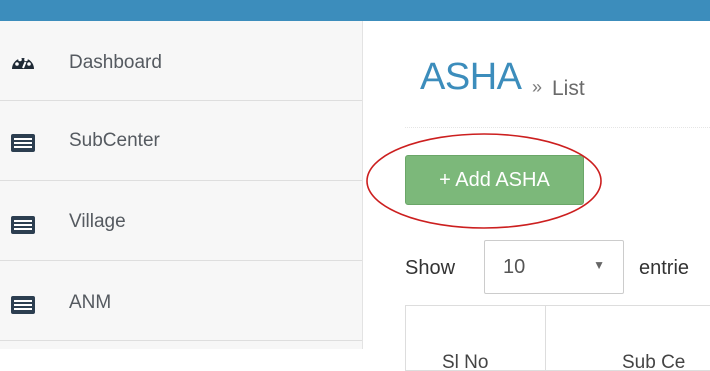  I want to click on column-header-label: Sl No, so click(465, 361).